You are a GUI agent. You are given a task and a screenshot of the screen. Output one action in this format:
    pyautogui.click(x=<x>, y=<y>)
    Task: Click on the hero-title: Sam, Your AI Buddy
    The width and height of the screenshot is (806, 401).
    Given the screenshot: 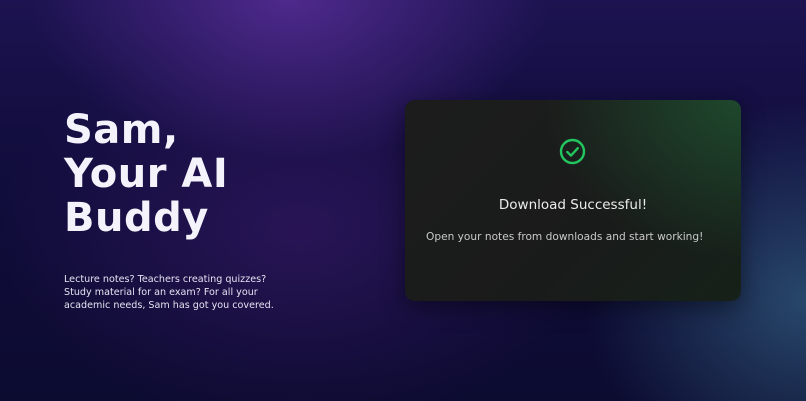 What is the action you would take?
    pyautogui.click(x=146, y=174)
    